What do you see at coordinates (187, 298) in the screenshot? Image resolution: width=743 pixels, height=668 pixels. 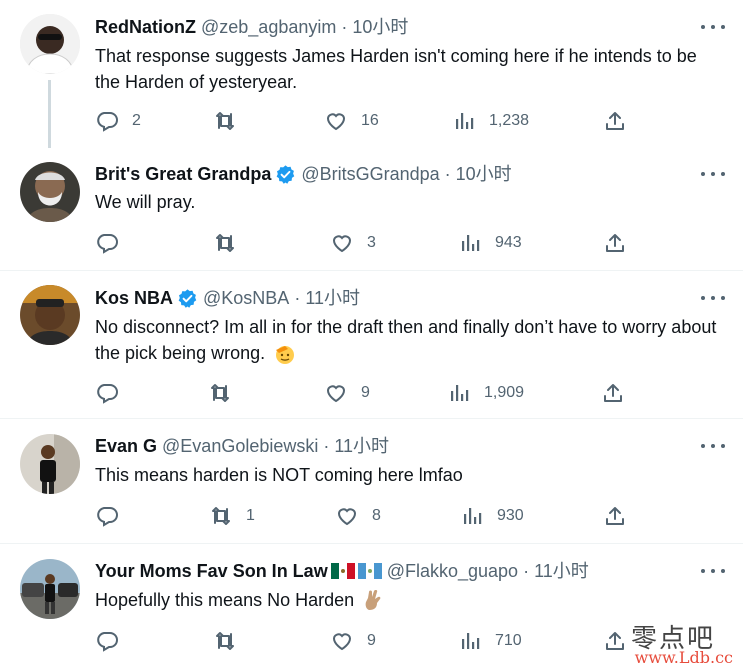 I see `verified-badge-icon` at bounding box center [187, 298].